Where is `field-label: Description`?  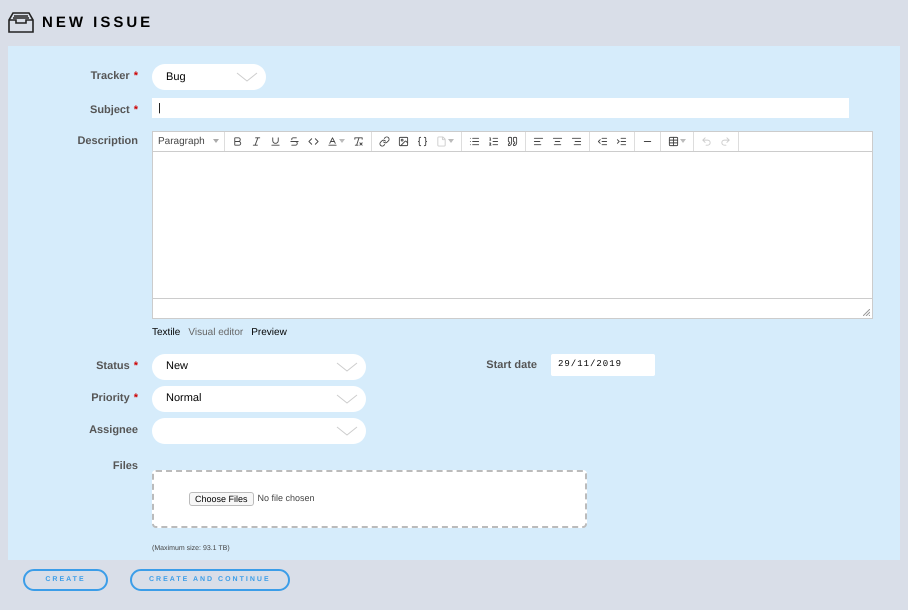
field-label: Description is located at coordinates (107, 141).